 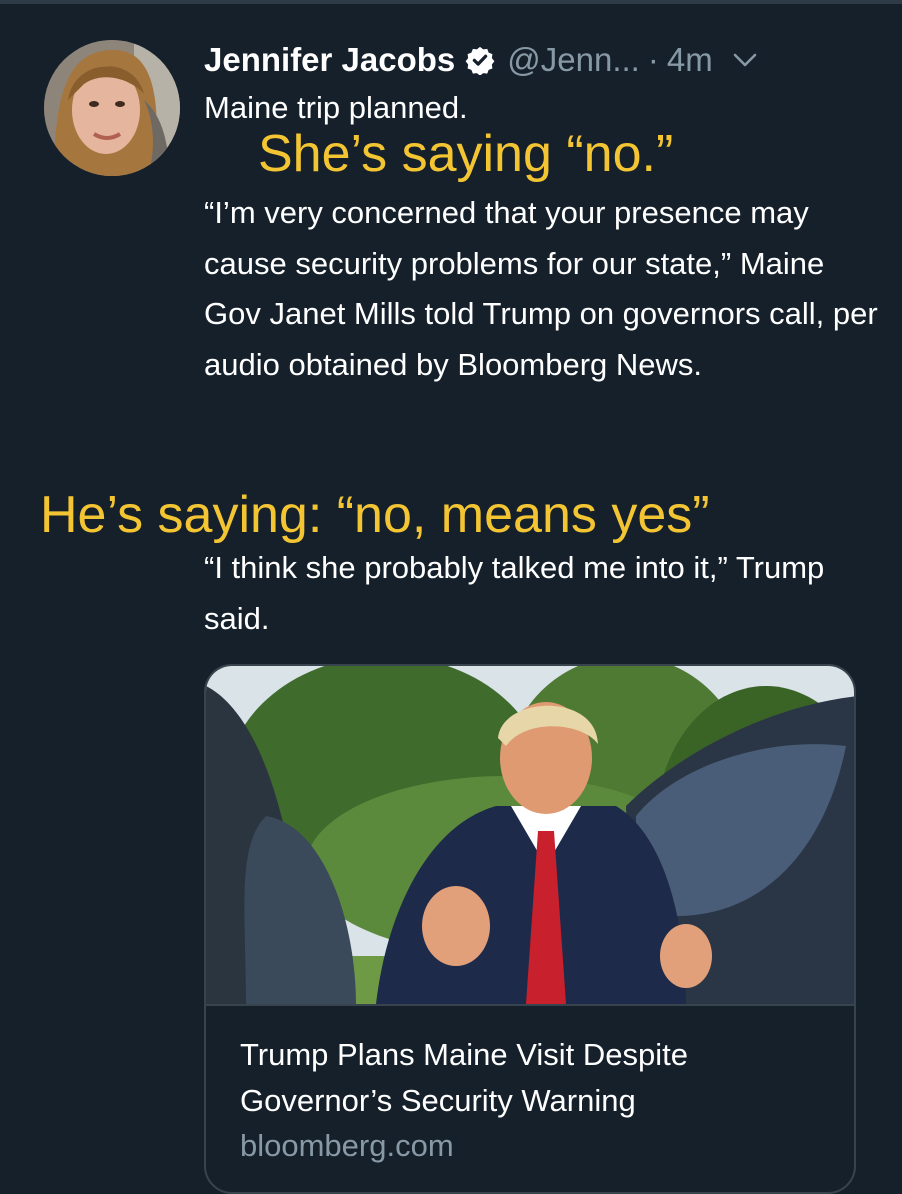 I want to click on verified-badge-icon, so click(x=480, y=60).